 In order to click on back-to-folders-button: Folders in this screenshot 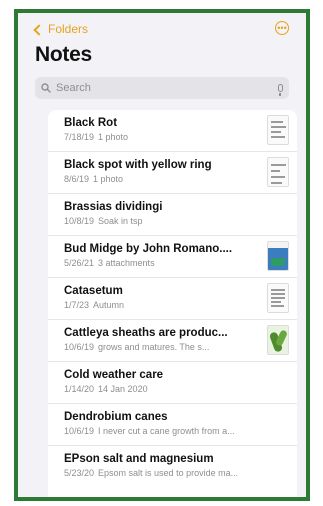, I will do `click(61, 29)`.